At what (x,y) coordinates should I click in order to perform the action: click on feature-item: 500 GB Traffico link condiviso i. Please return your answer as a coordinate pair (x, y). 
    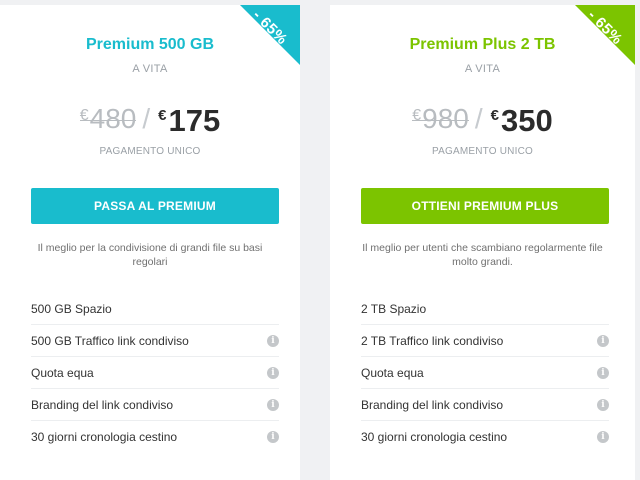
    Looking at the image, I should click on (155, 341).